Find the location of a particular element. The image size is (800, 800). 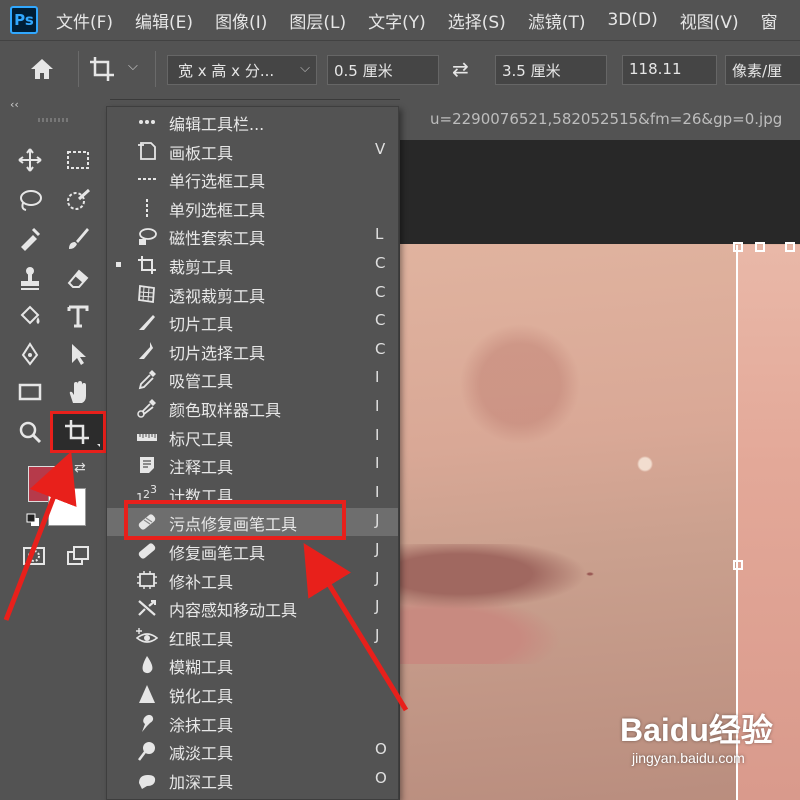

flyout-item-label: 模糊工具 is located at coordinates (201, 668).